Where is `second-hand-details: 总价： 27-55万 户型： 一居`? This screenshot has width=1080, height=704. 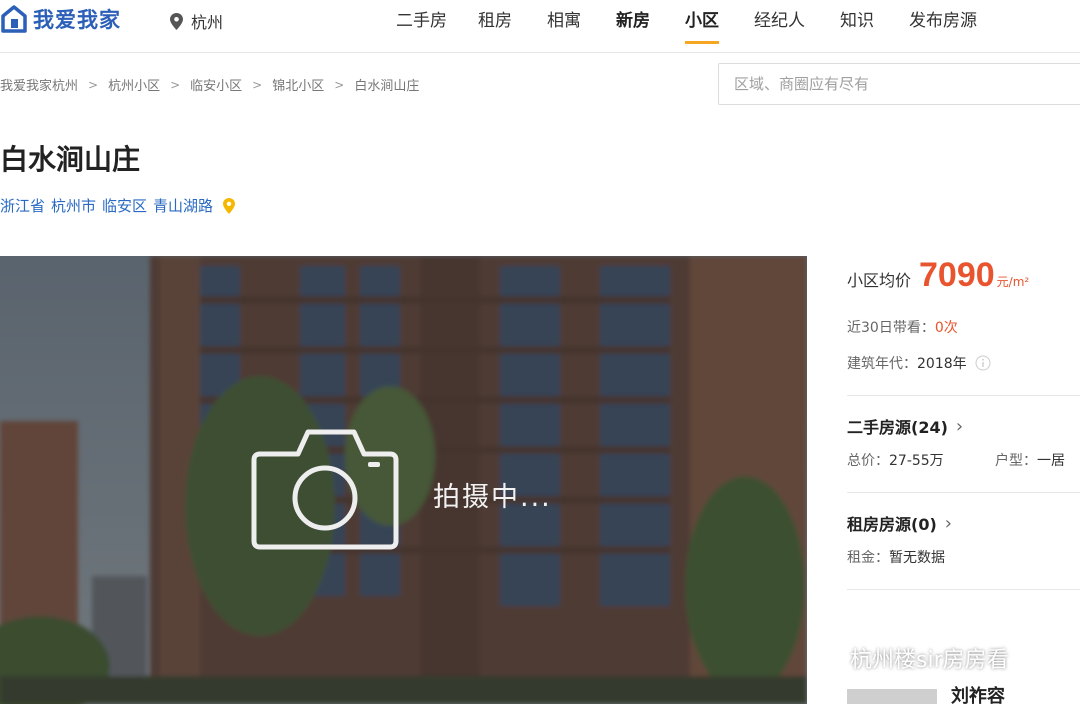
second-hand-details: 总价： 27-55万 户型： 一居 is located at coordinates (963, 460).